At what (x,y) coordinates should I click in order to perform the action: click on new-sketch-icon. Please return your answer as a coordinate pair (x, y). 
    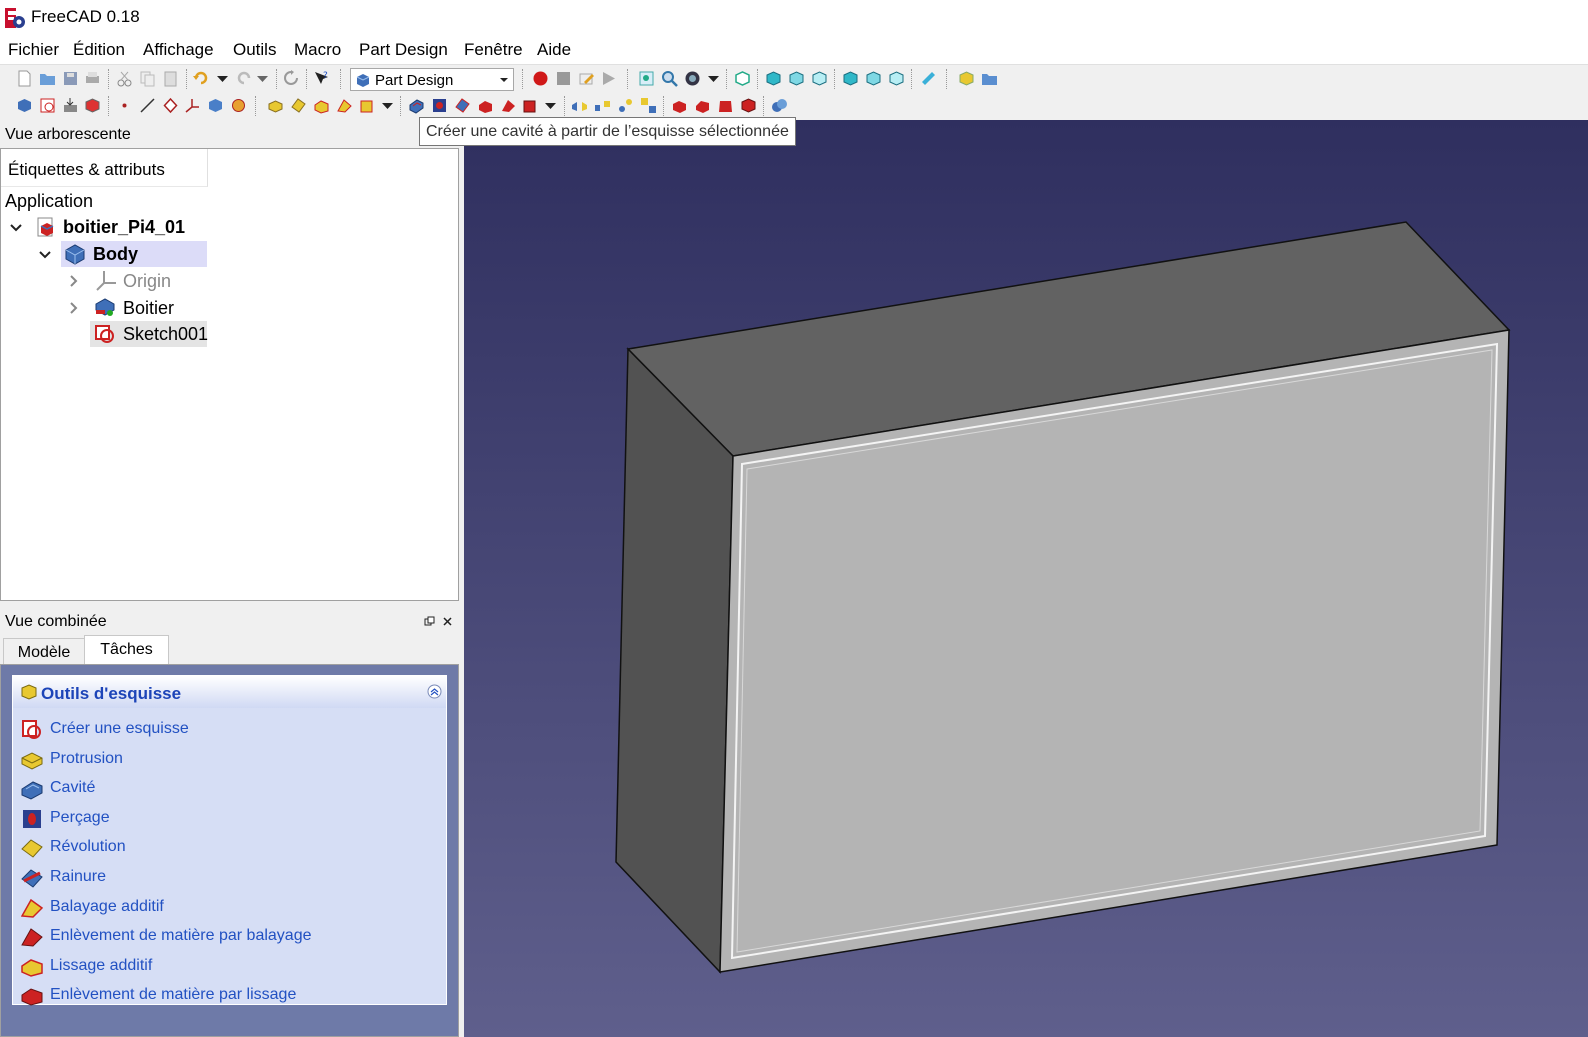
    Looking at the image, I should click on (47, 105).